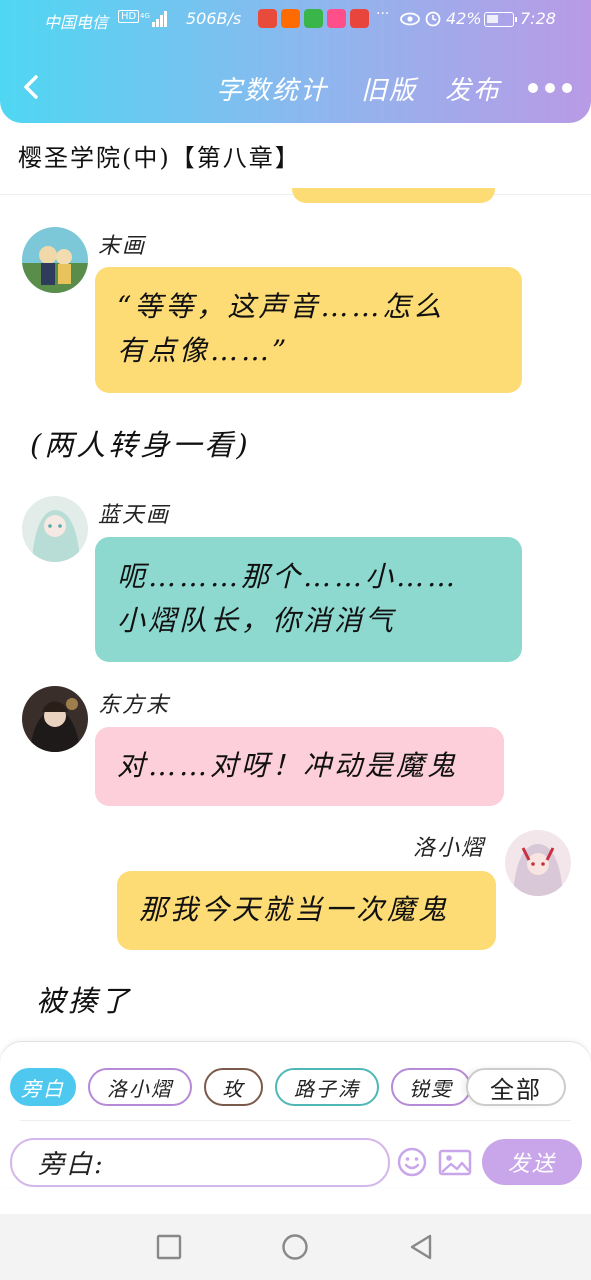 Image resolution: width=591 pixels, height=1280 pixels. I want to click on navbar: 字数统计 旧版 发布, so click(295, 88).